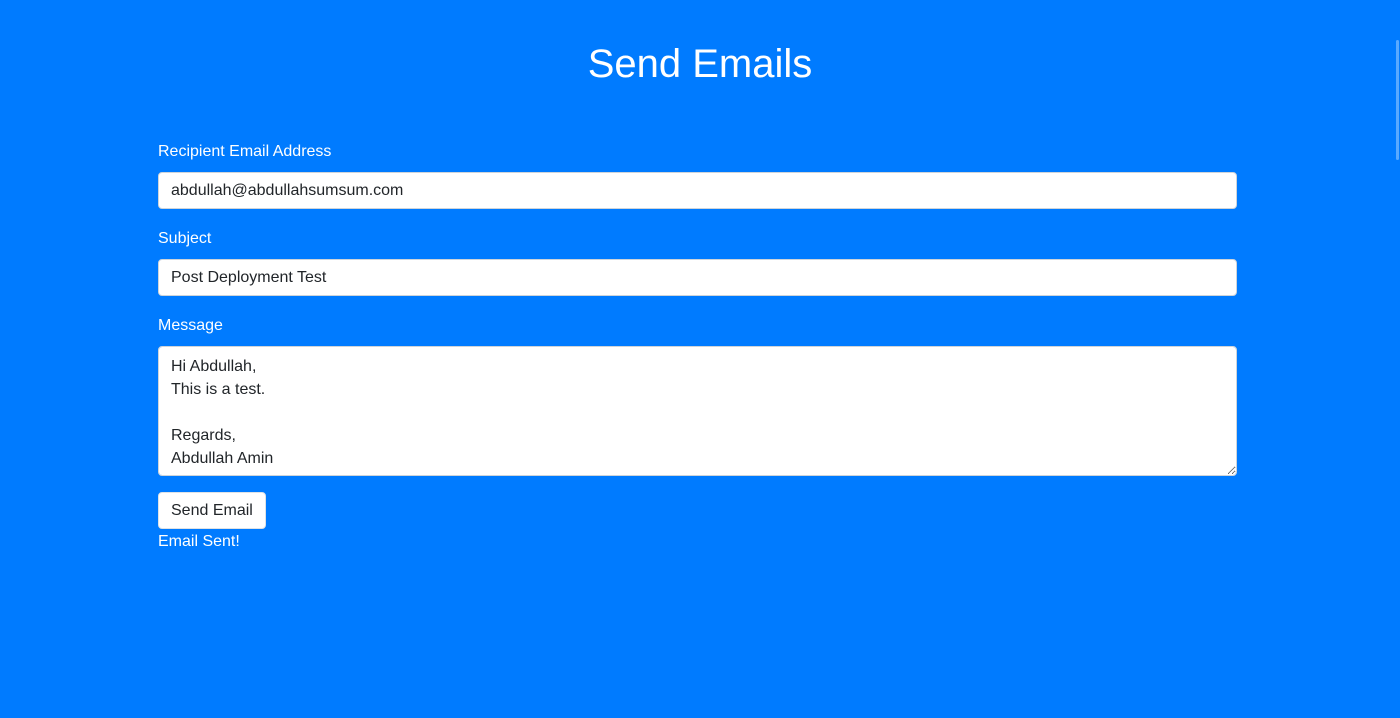  What do you see at coordinates (697, 277) in the screenshot?
I see `subject-input` at bounding box center [697, 277].